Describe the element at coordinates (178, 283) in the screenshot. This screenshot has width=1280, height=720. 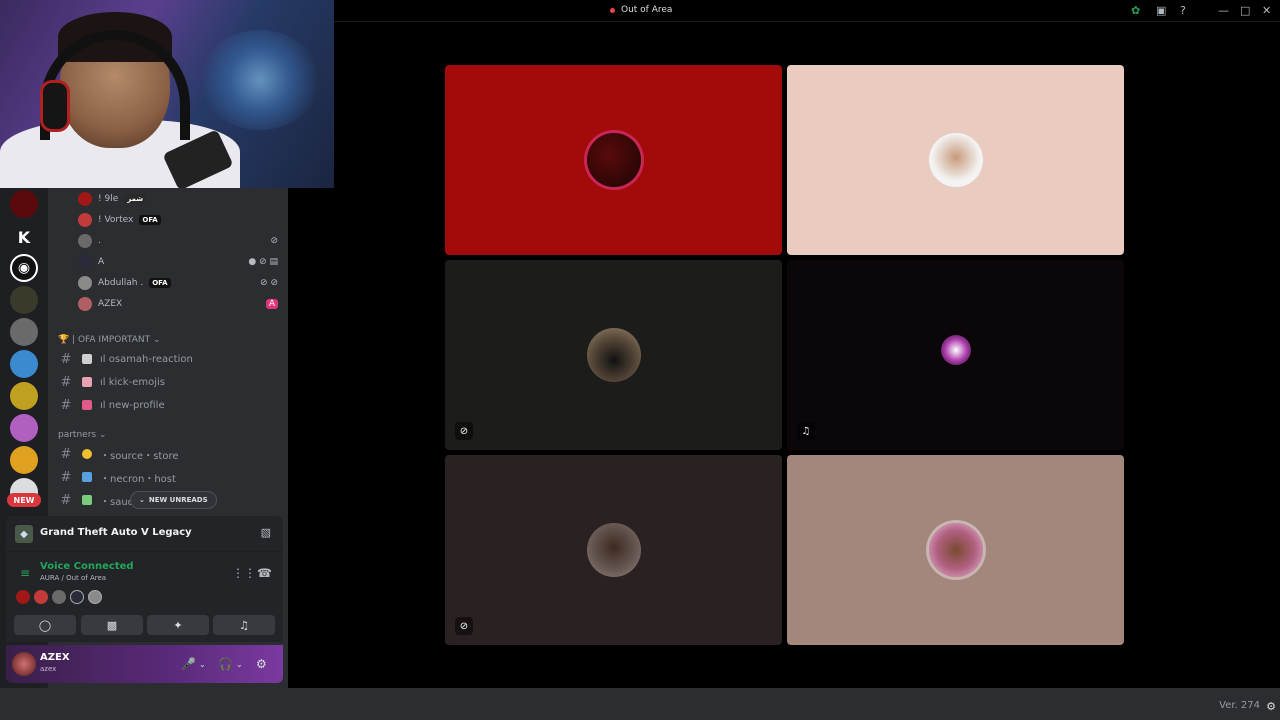
I see `voice-member-5: Abdullah . OFA ⊘ ⊘` at that location.